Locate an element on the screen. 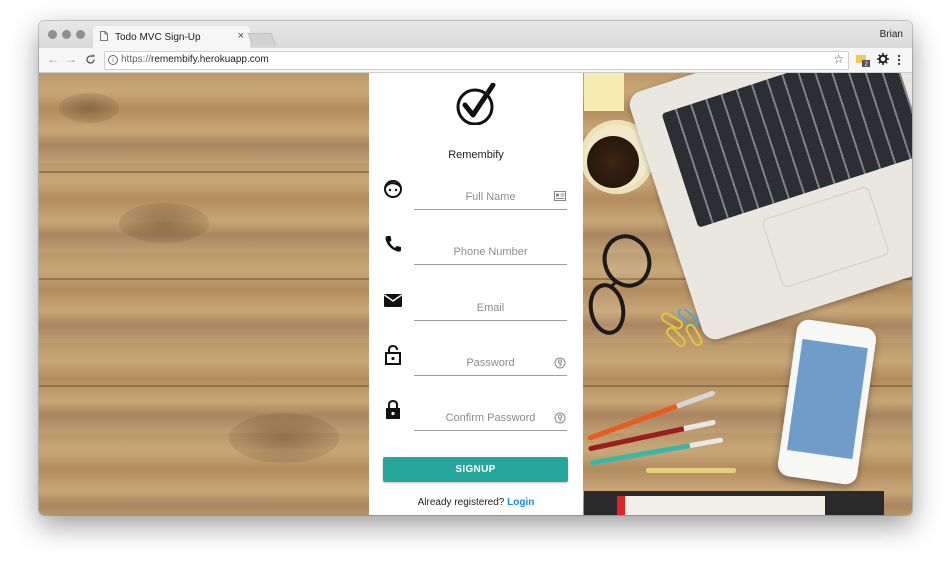  reload-icon is located at coordinates (90, 59).